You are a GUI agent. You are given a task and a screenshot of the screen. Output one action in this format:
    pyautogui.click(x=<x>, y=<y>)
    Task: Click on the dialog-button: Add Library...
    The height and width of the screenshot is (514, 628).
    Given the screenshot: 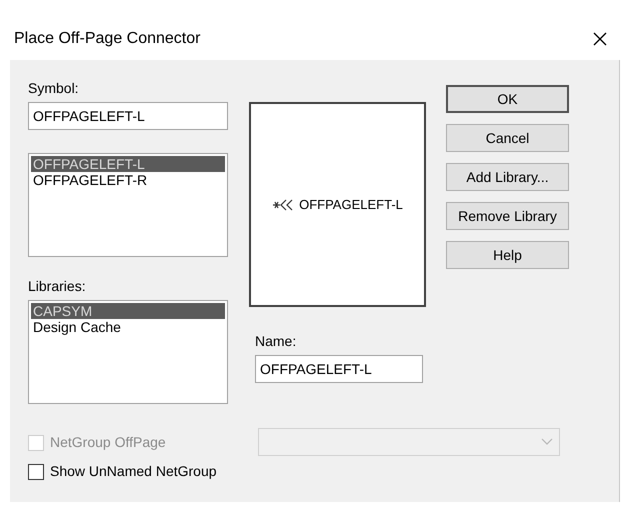 What is the action you would take?
    pyautogui.click(x=507, y=177)
    